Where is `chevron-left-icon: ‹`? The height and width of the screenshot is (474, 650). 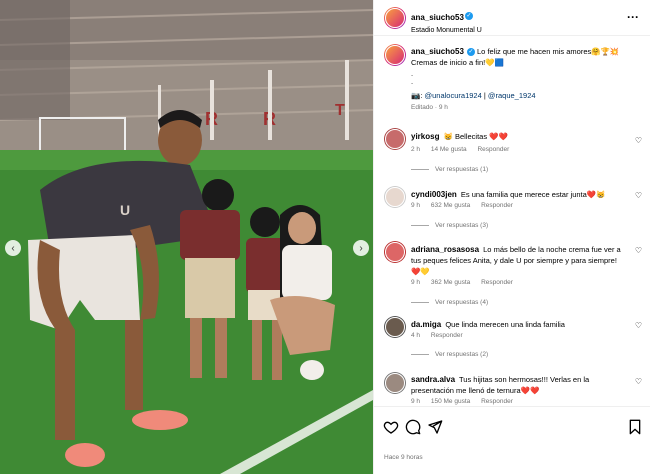
chevron-left-icon: ‹ is located at coordinates (13, 248).